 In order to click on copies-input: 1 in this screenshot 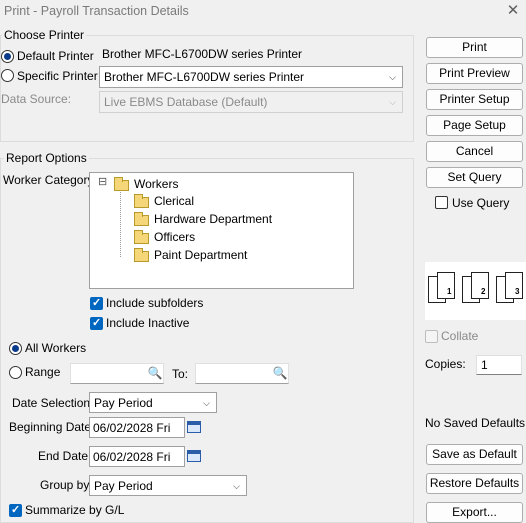, I will do `click(499, 365)`.